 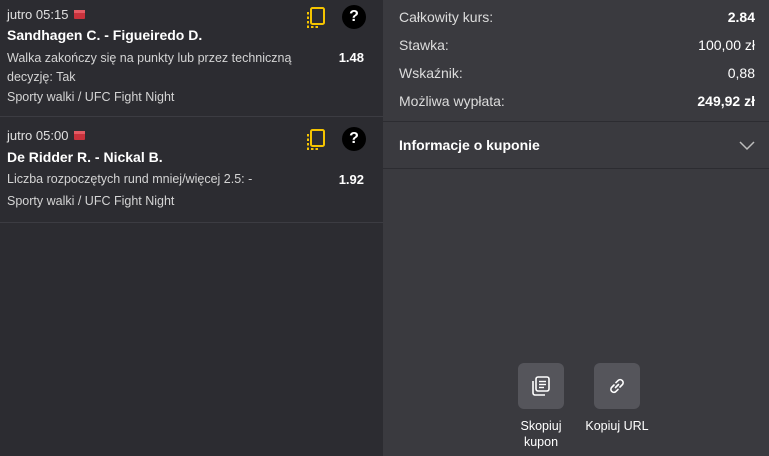 What do you see at coordinates (741, 17) in the screenshot?
I see `total-odds-value: 2.84` at bounding box center [741, 17].